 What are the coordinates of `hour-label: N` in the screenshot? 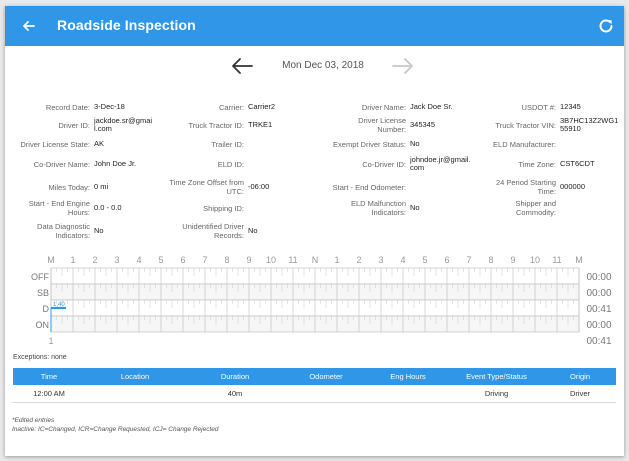 It's located at (315, 260).